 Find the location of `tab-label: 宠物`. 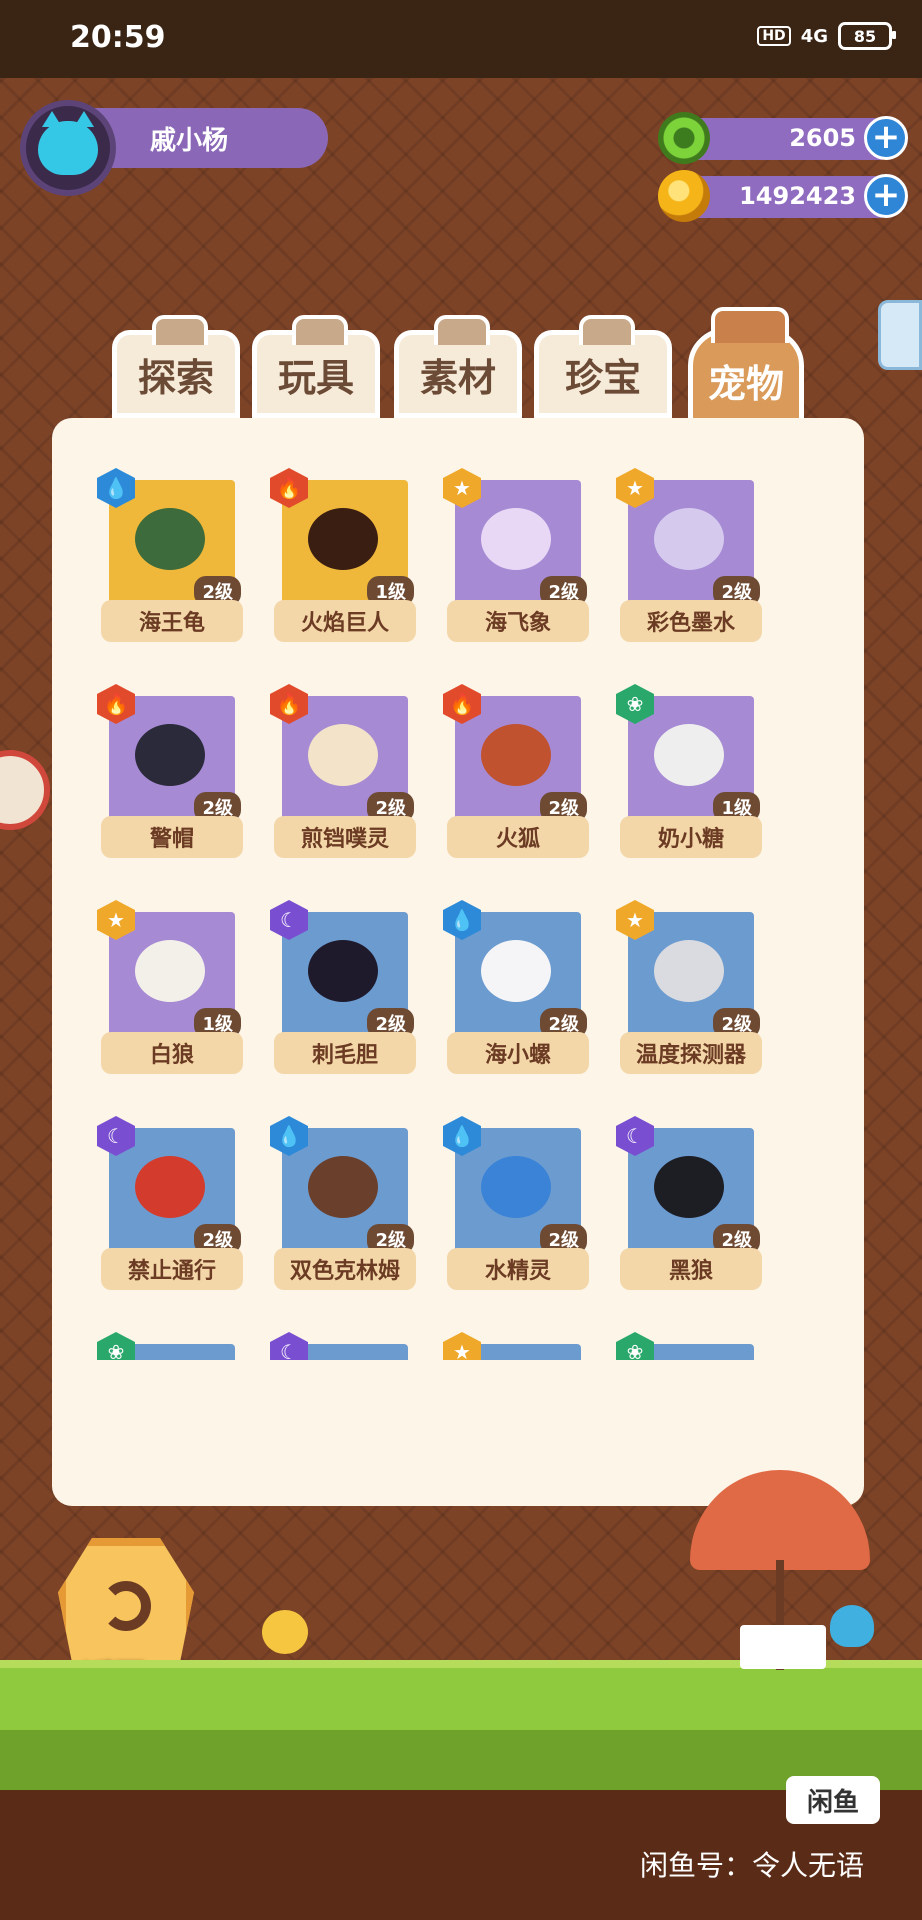

tab-label: 宠物 is located at coordinates (745, 383).